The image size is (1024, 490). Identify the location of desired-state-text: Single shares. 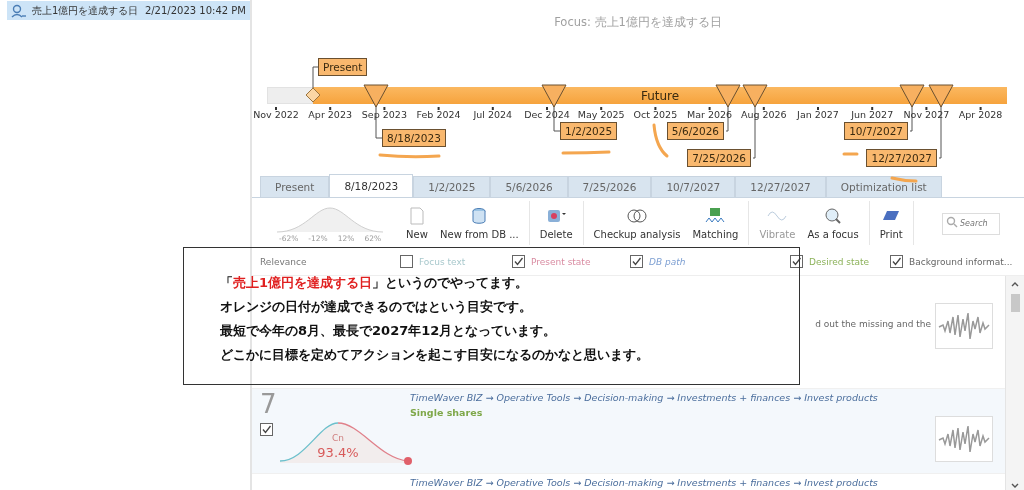
(447, 412).